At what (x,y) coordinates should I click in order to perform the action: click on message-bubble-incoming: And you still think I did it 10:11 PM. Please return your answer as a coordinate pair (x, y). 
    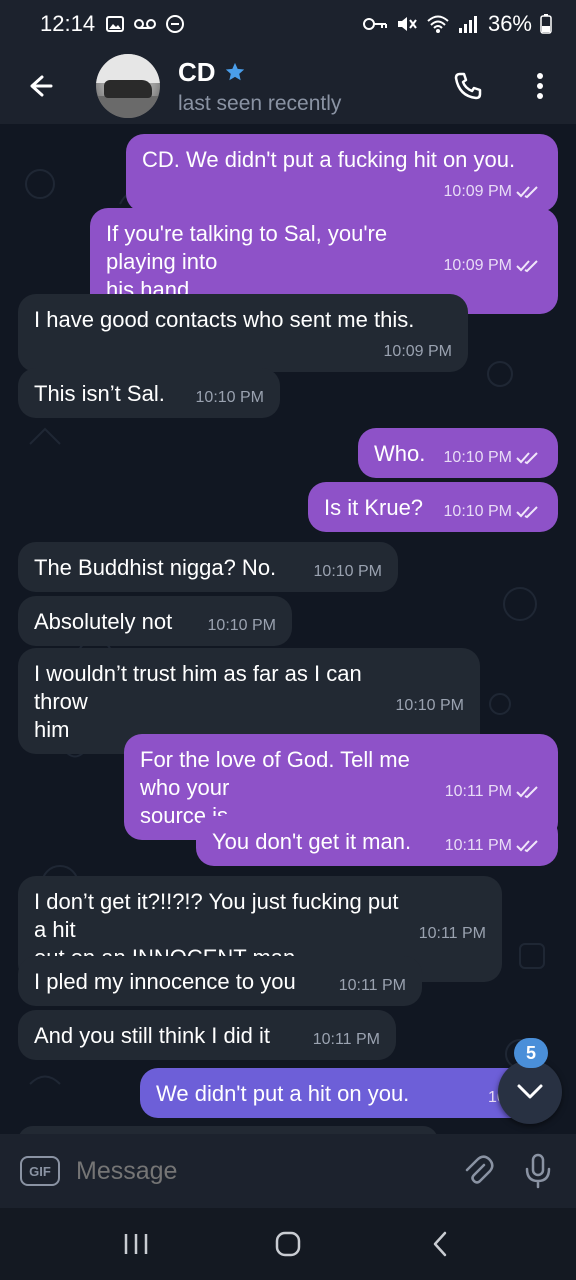
    Looking at the image, I should click on (207, 1035).